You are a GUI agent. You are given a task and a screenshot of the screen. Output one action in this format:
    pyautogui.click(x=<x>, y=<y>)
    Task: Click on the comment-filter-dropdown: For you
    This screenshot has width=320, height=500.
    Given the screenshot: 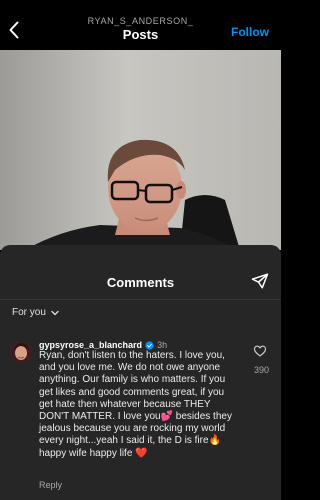 What is the action you would take?
    pyautogui.click(x=36, y=312)
    